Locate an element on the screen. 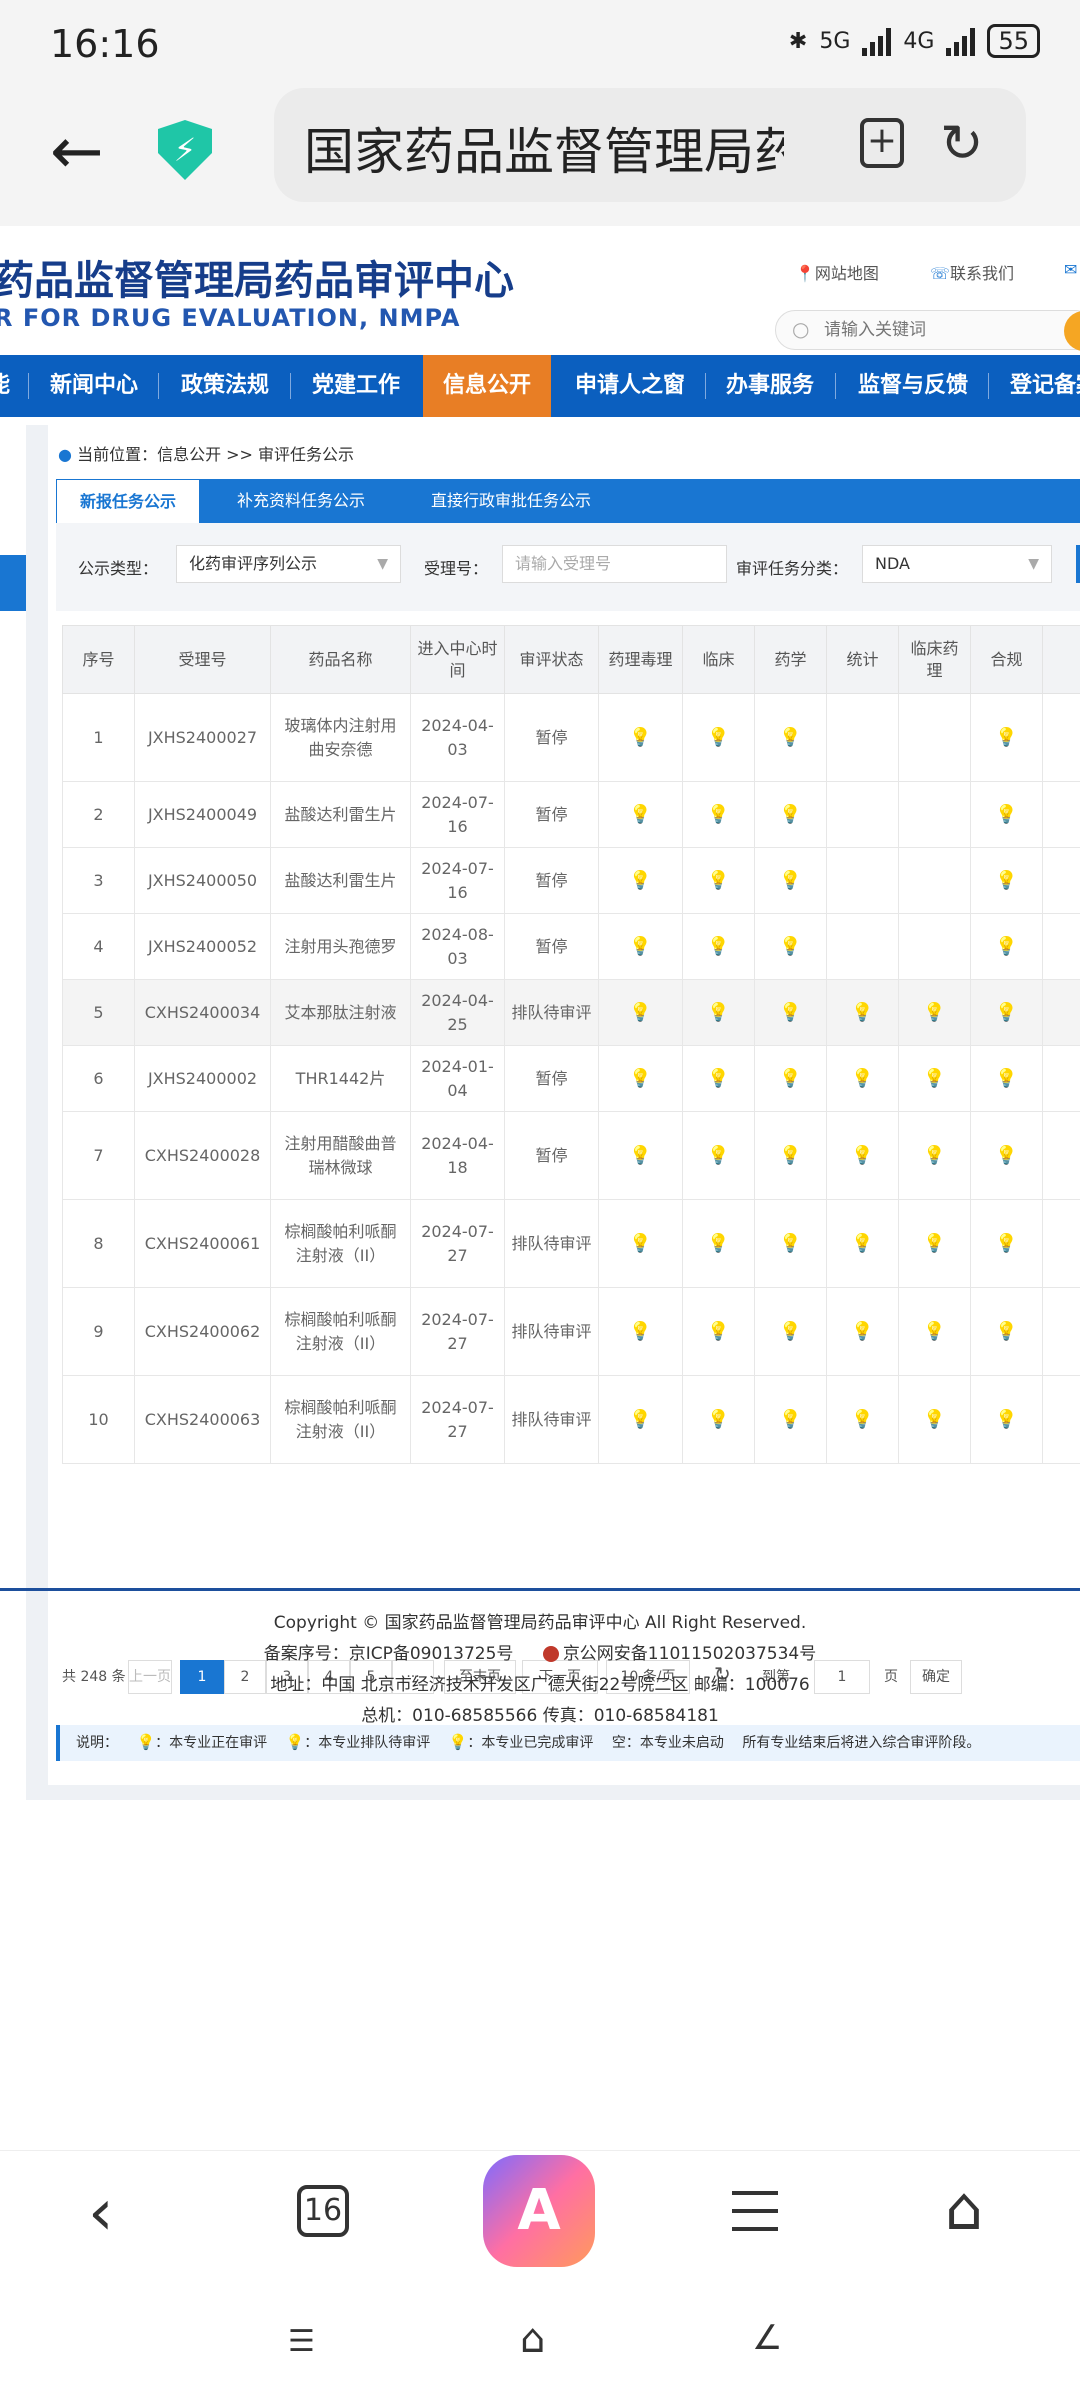 This screenshot has width=1080, height=2400. col-header: 序号 is located at coordinates (98, 659).